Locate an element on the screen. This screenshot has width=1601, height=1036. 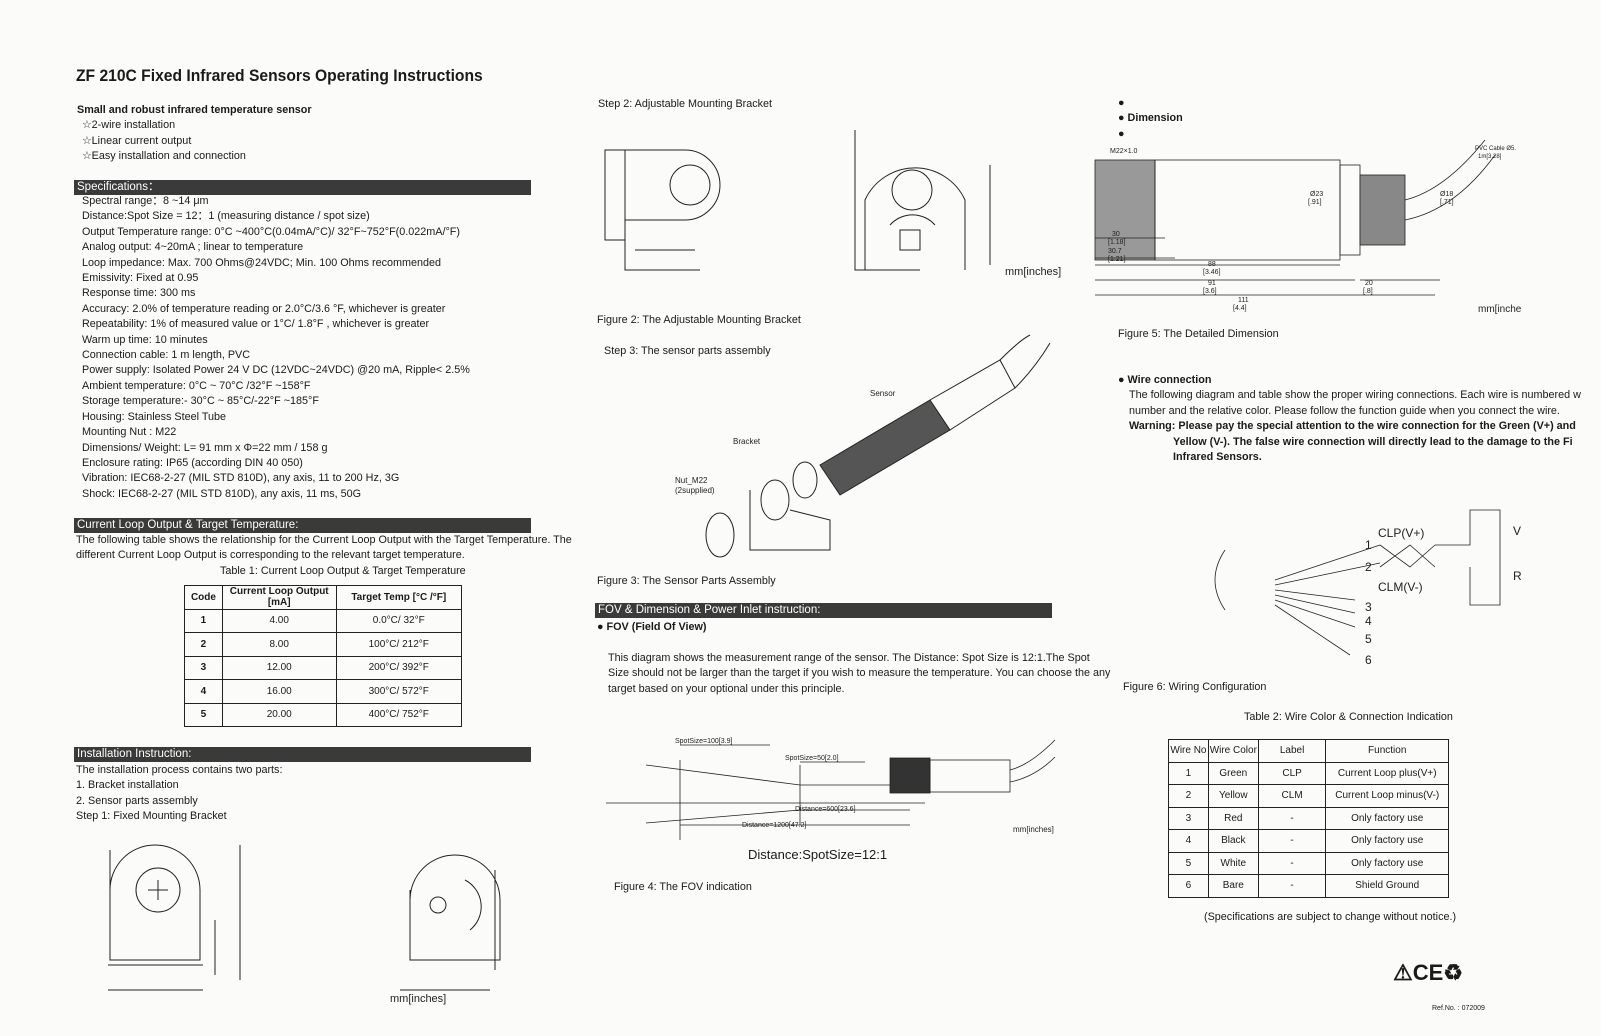
figure5-caption: Figure 5: The Detailed Dimension is located at coordinates (1198, 334).